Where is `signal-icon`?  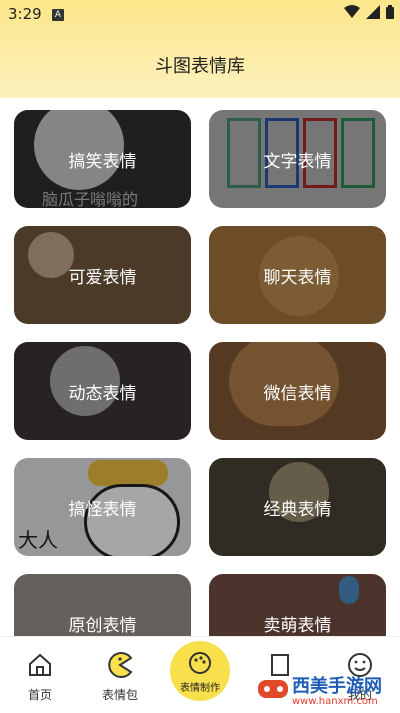
signal-icon is located at coordinates (373, 12).